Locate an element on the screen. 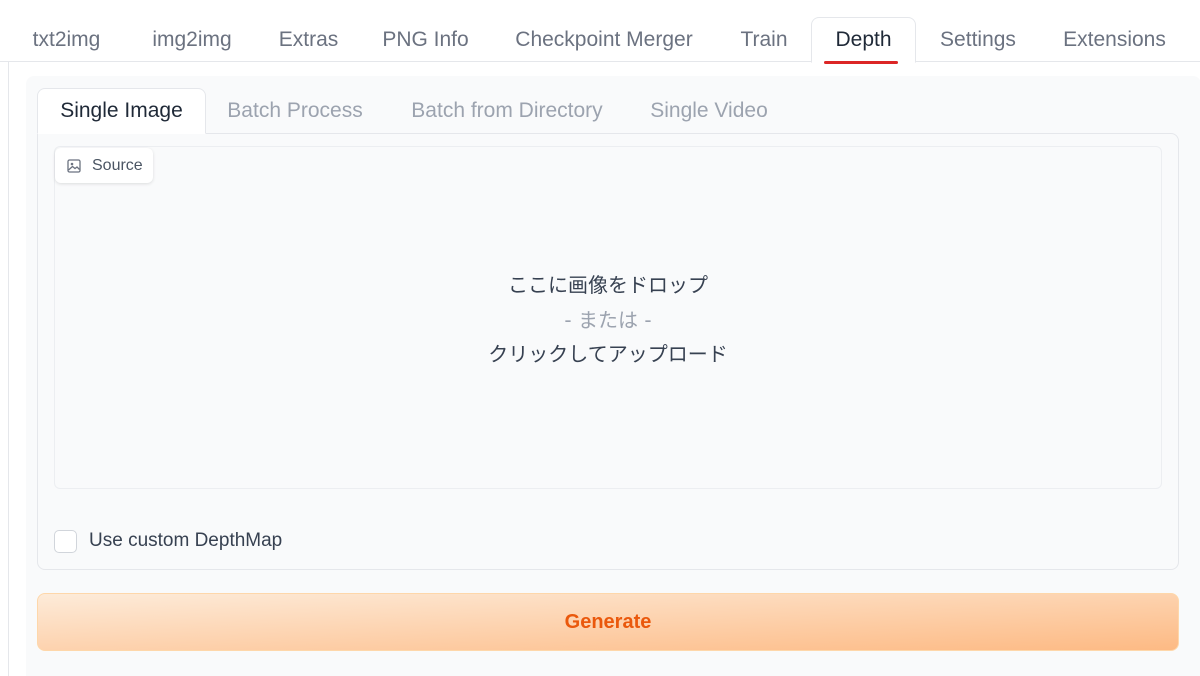 This screenshot has height=676, width=1200. image-icon is located at coordinates (74, 165).